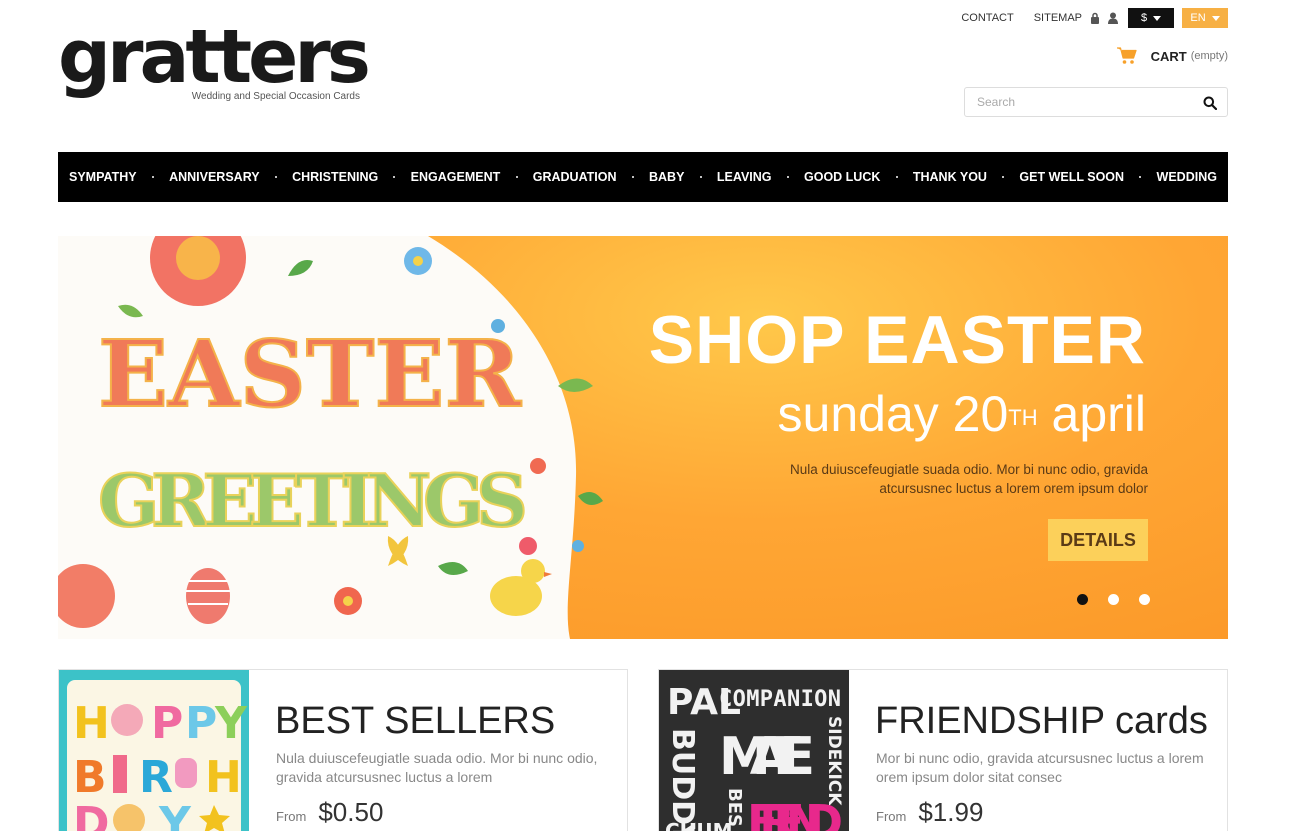 The width and height of the screenshot is (1290, 831). I want to click on language-selector: EN, so click(1205, 18).